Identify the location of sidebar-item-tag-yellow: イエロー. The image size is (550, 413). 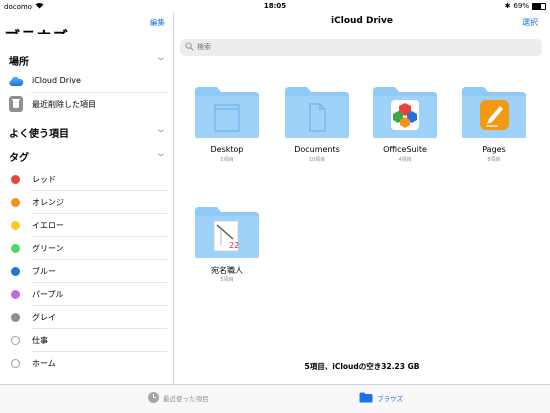
(86, 225).